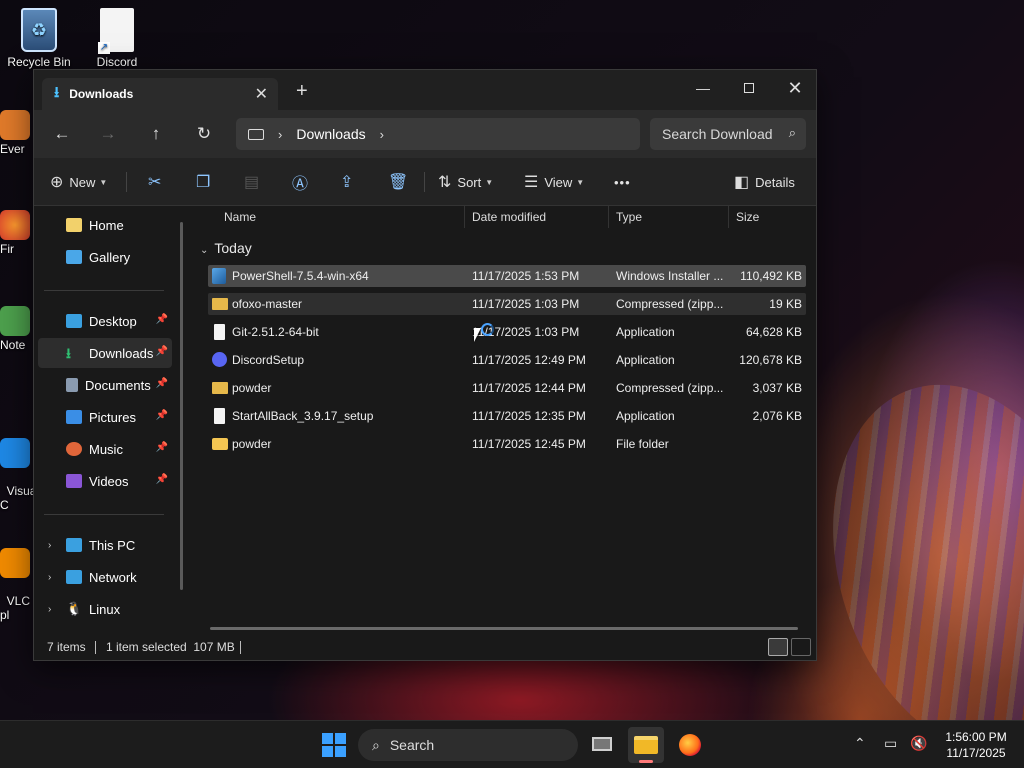 The image size is (1024, 768). Describe the element at coordinates (398, 182) in the screenshot. I see `delete-button: 🗑` at that location.